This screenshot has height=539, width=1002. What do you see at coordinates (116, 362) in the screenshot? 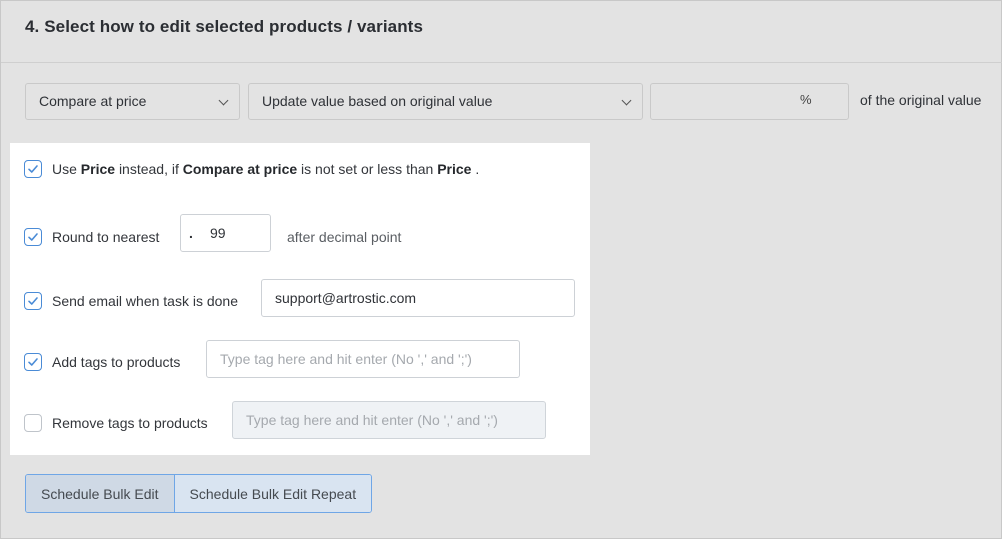
I see `add-tags-label: Add tags to products` at bounding box center [116, 362].